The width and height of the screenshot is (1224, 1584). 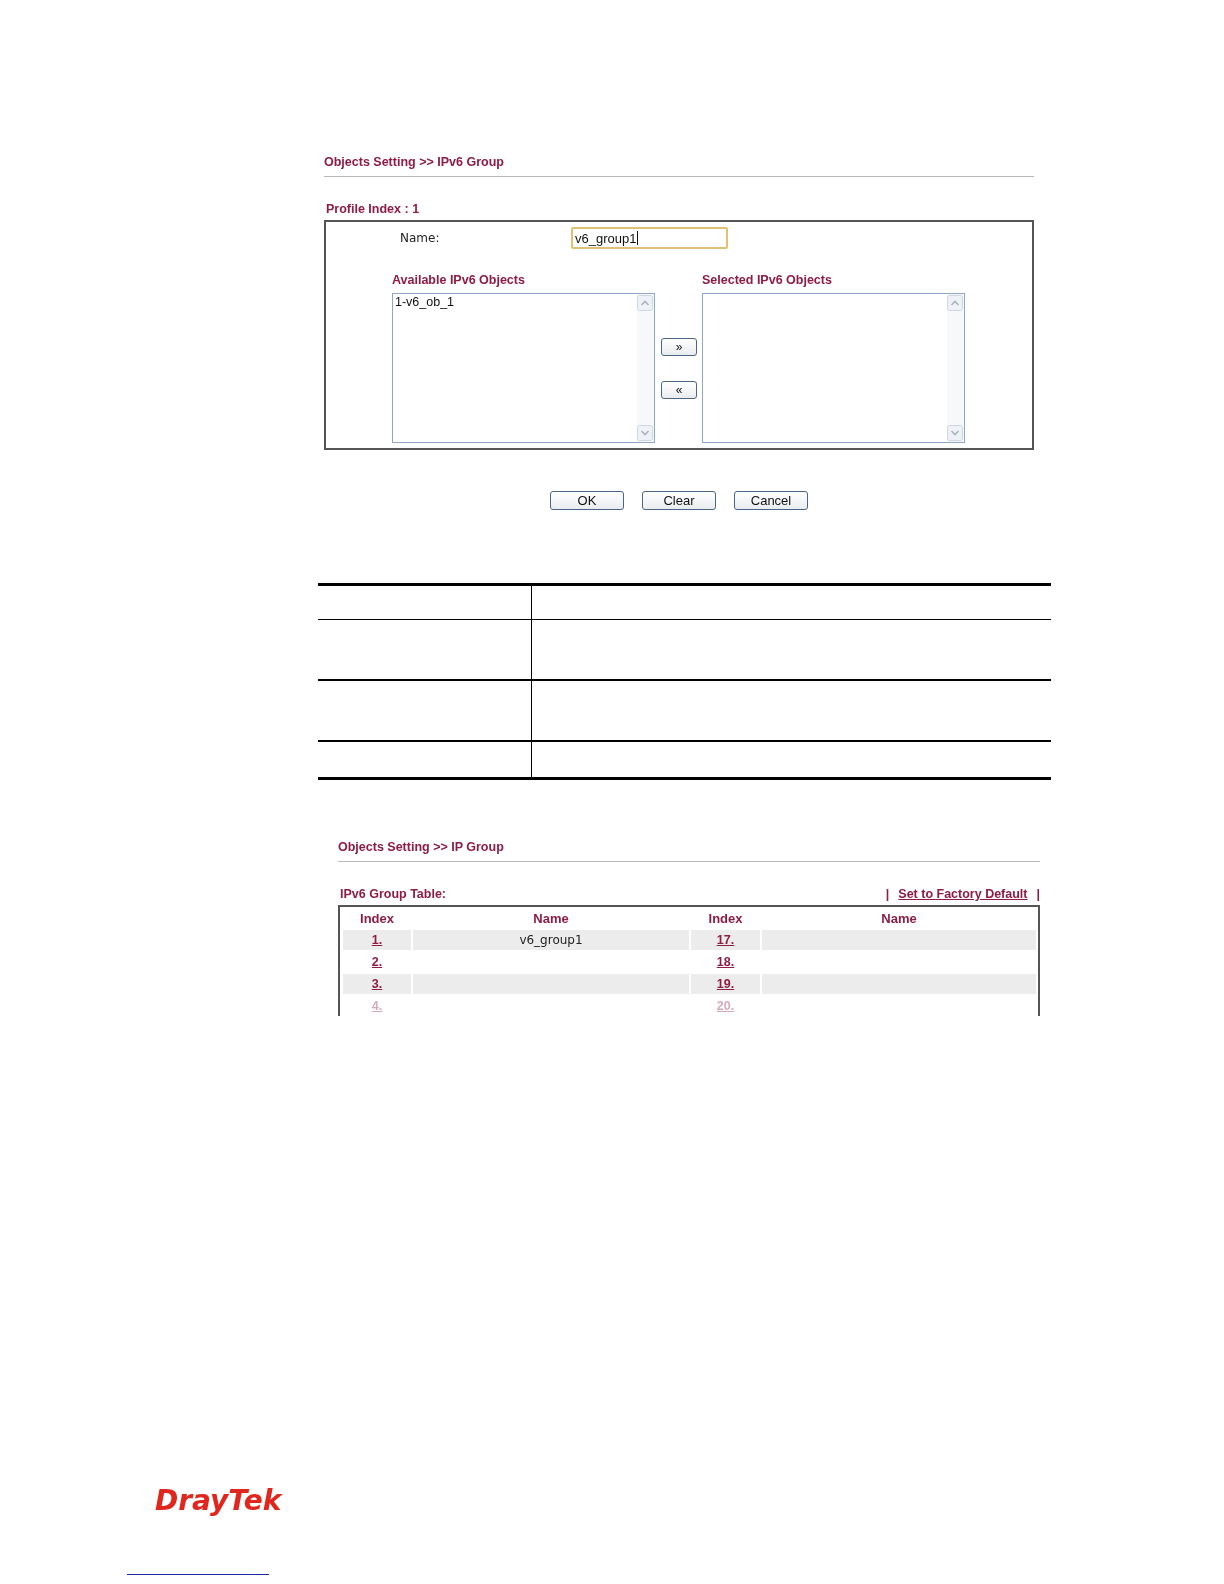 I want to click on table-cell: v6_group1, so click(x=551, y=940).